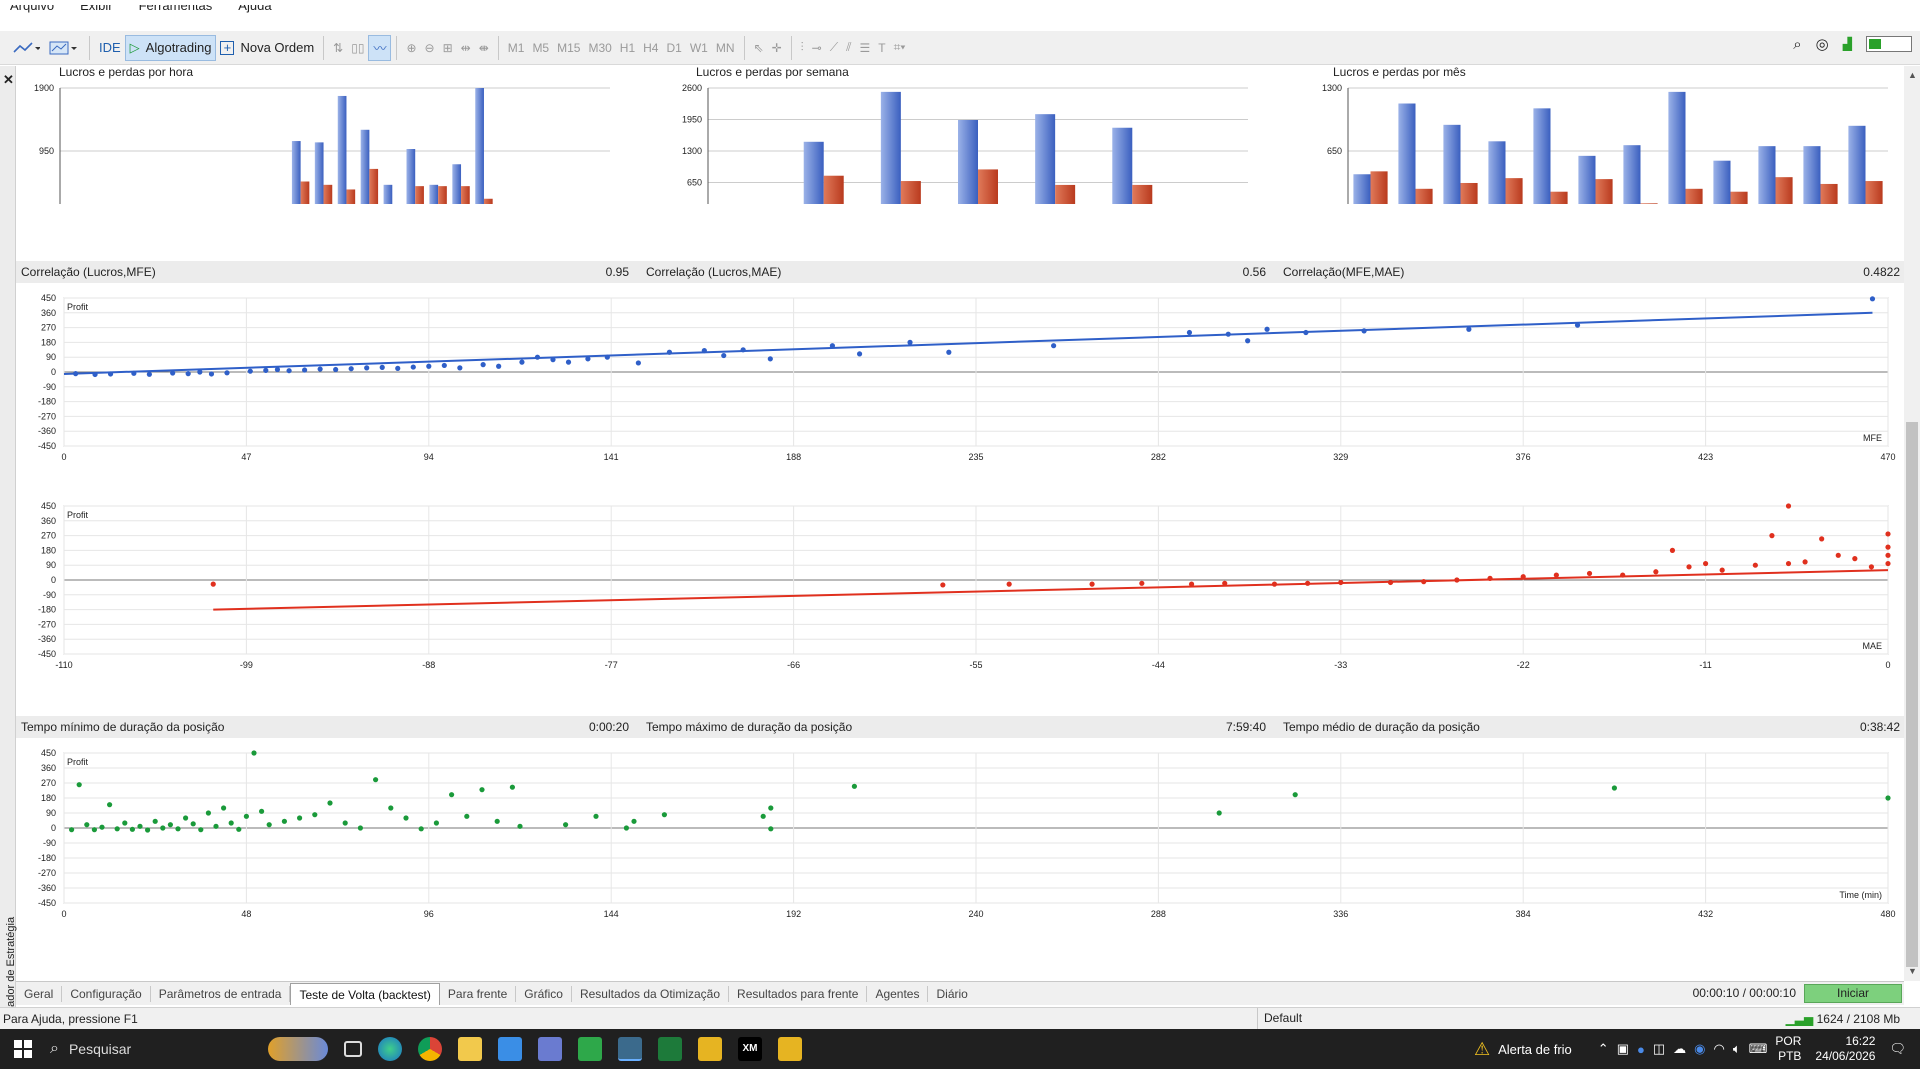 The image size is (1920, 1069). I want to click on crosshair-icon: ✛, so click(777, 48).